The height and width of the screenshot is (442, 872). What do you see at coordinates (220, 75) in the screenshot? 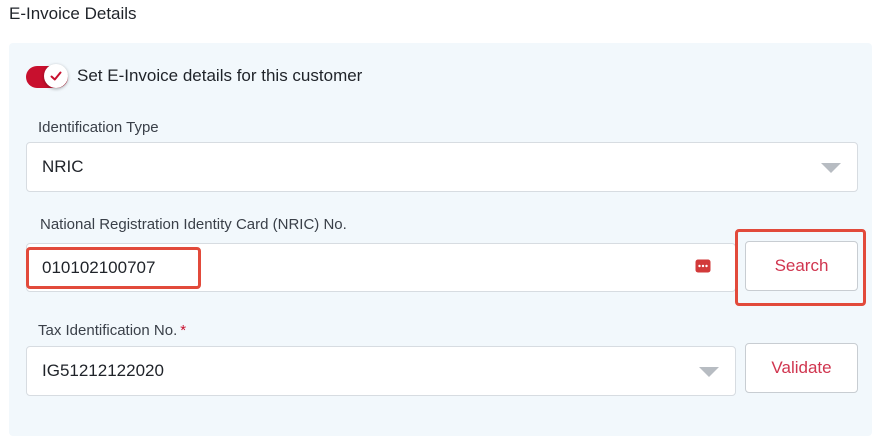
I see `toggle-label: Set E-Invoice details for this customer` at bounding box center [220, 75].